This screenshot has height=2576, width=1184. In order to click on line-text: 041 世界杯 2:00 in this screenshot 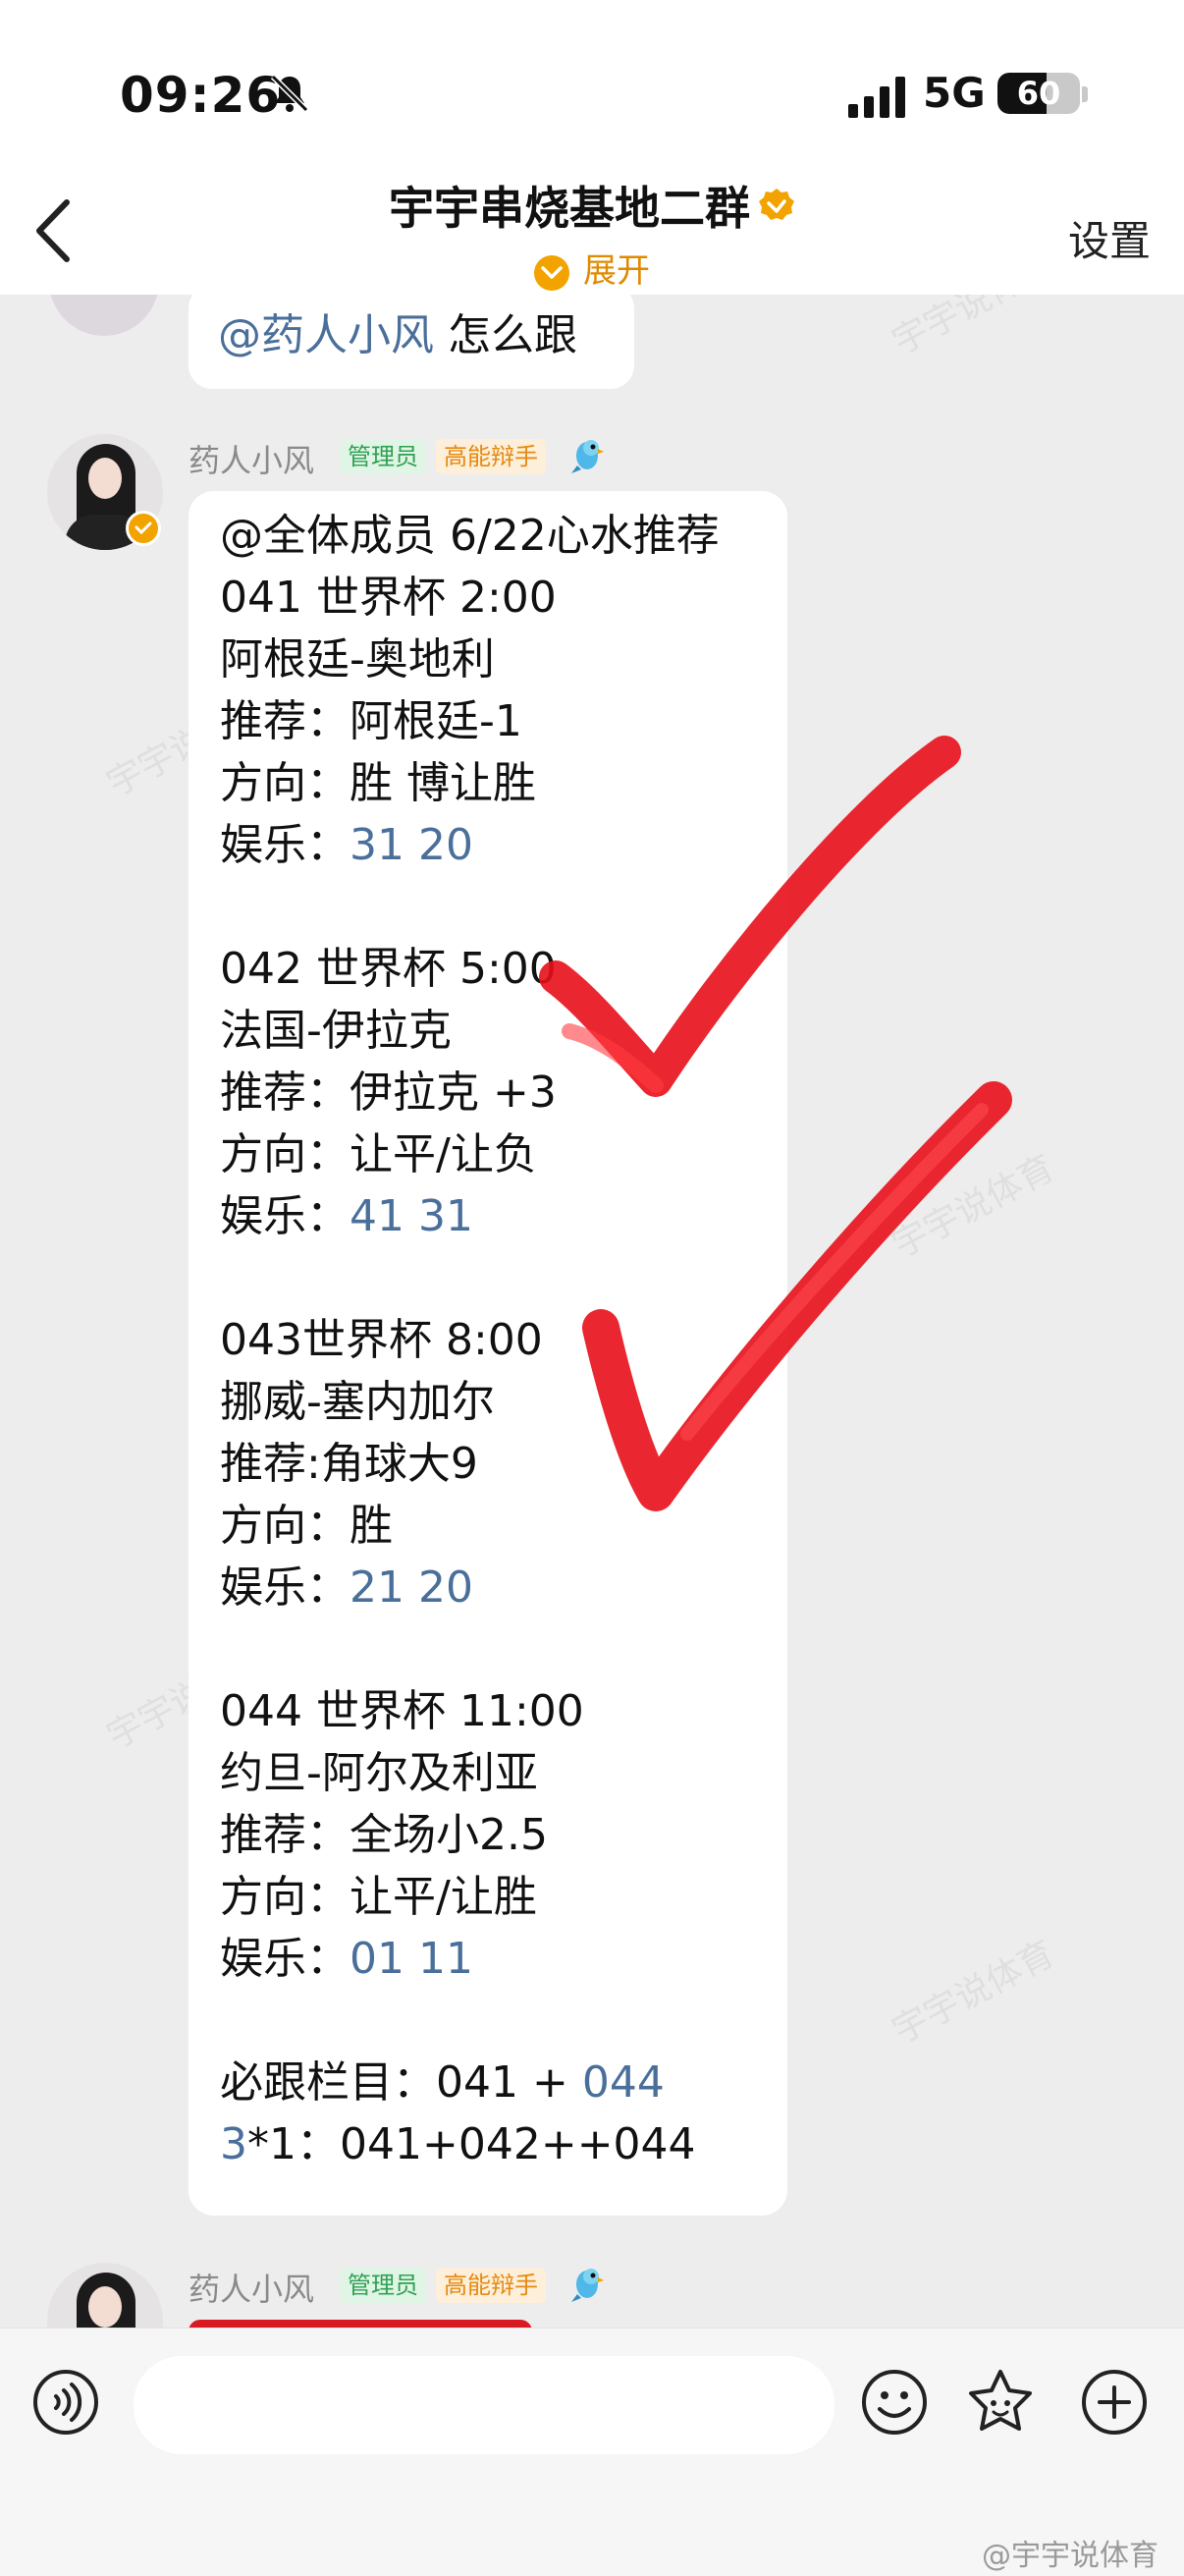, I will do `click(388, 598)`.